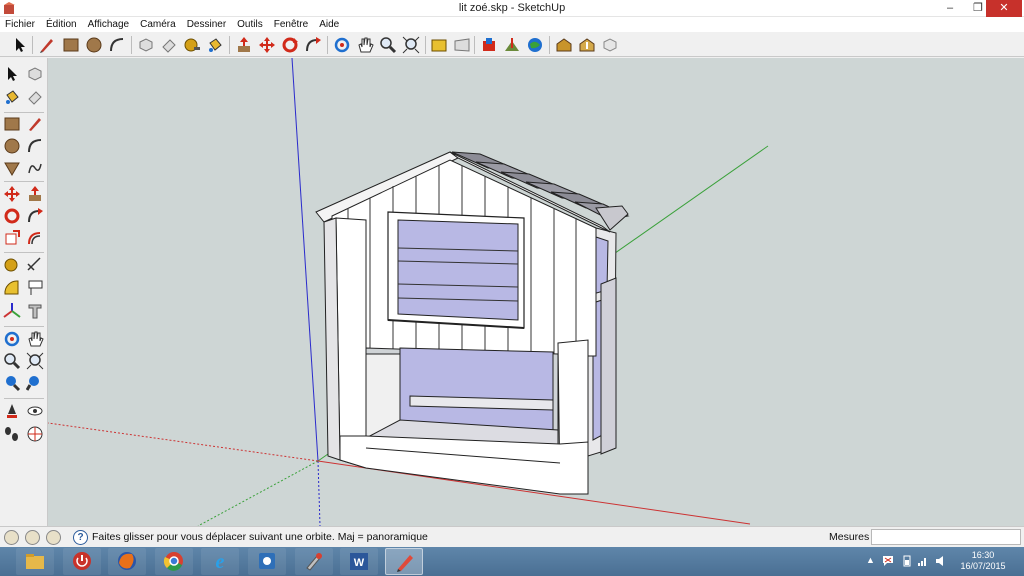  I want to click on next-view-icon, so click(462, 45).